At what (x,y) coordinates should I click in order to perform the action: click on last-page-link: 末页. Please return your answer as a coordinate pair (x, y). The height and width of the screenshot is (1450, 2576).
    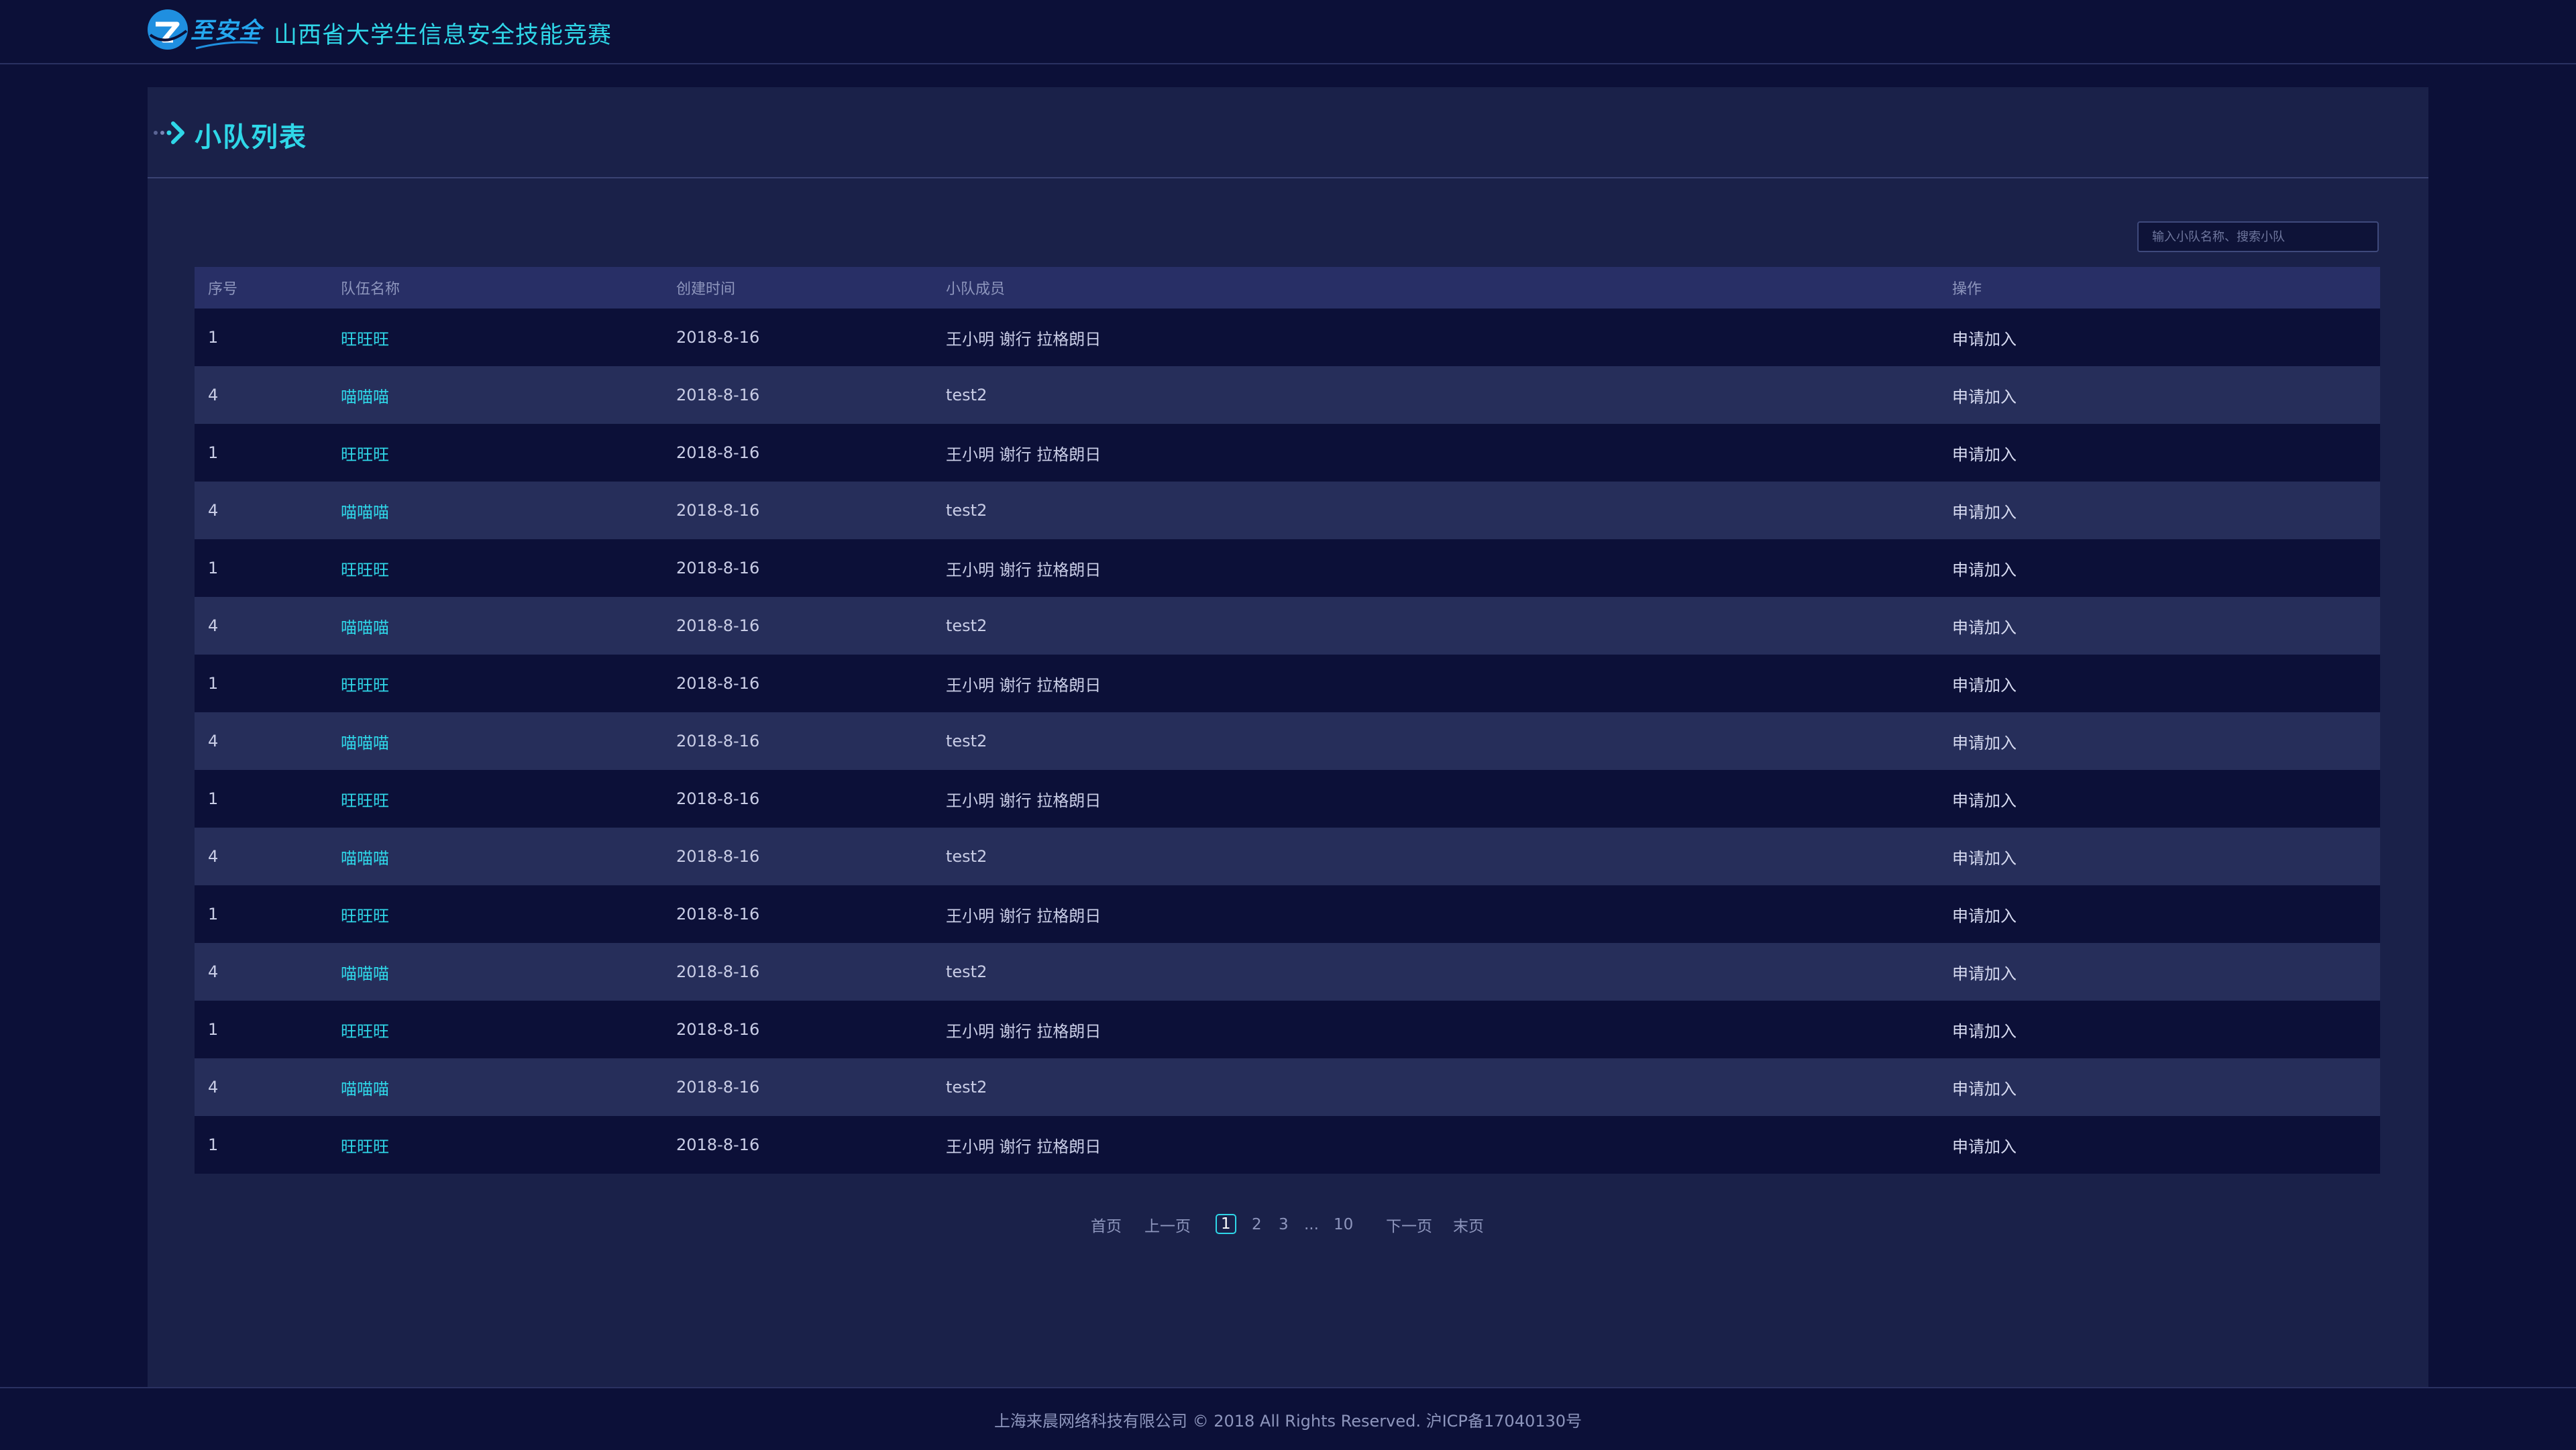
    Looking at the image, I should click on (1468, 1224).